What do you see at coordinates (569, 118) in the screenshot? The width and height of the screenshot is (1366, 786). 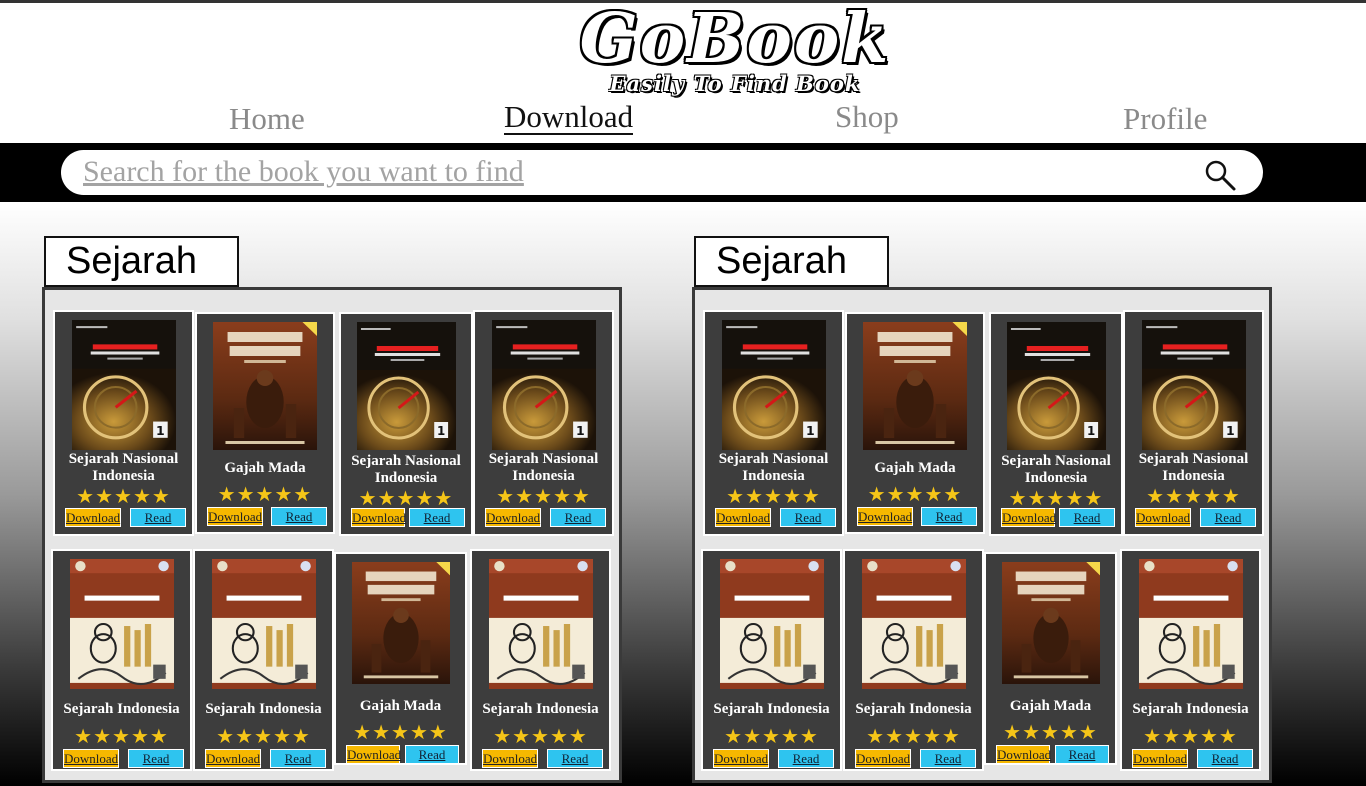 I see `nav-download: Download` at bounding box center [569, 118].